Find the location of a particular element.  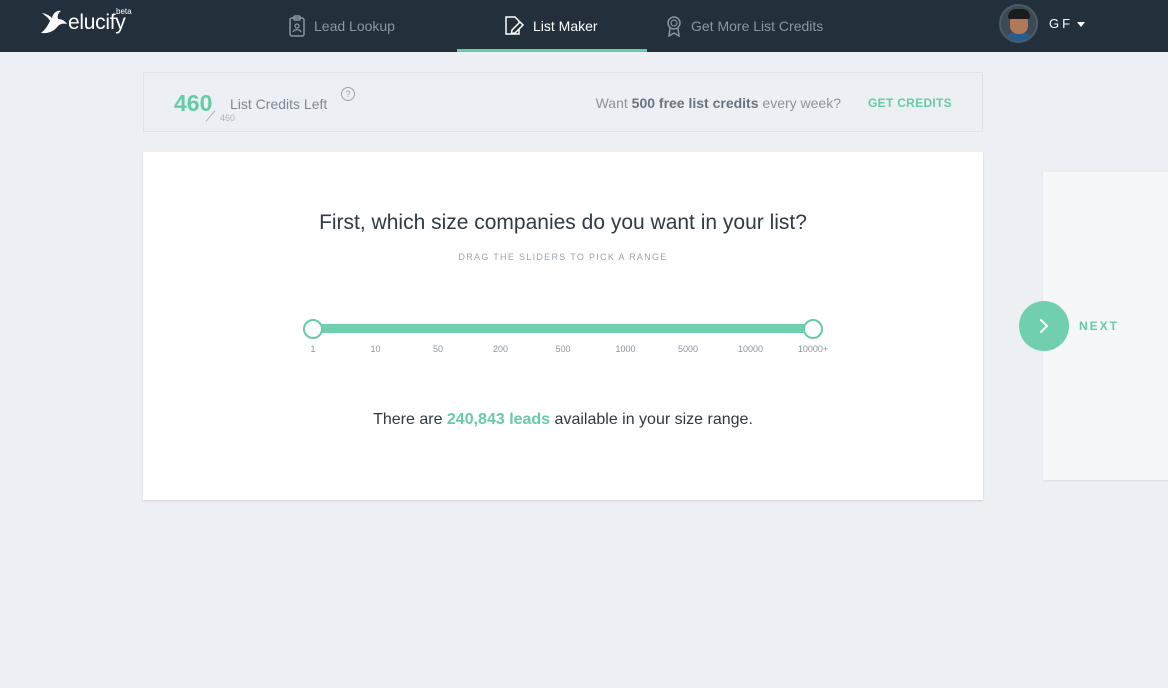

tick-label: 500 is located at coordinates (563, 349).